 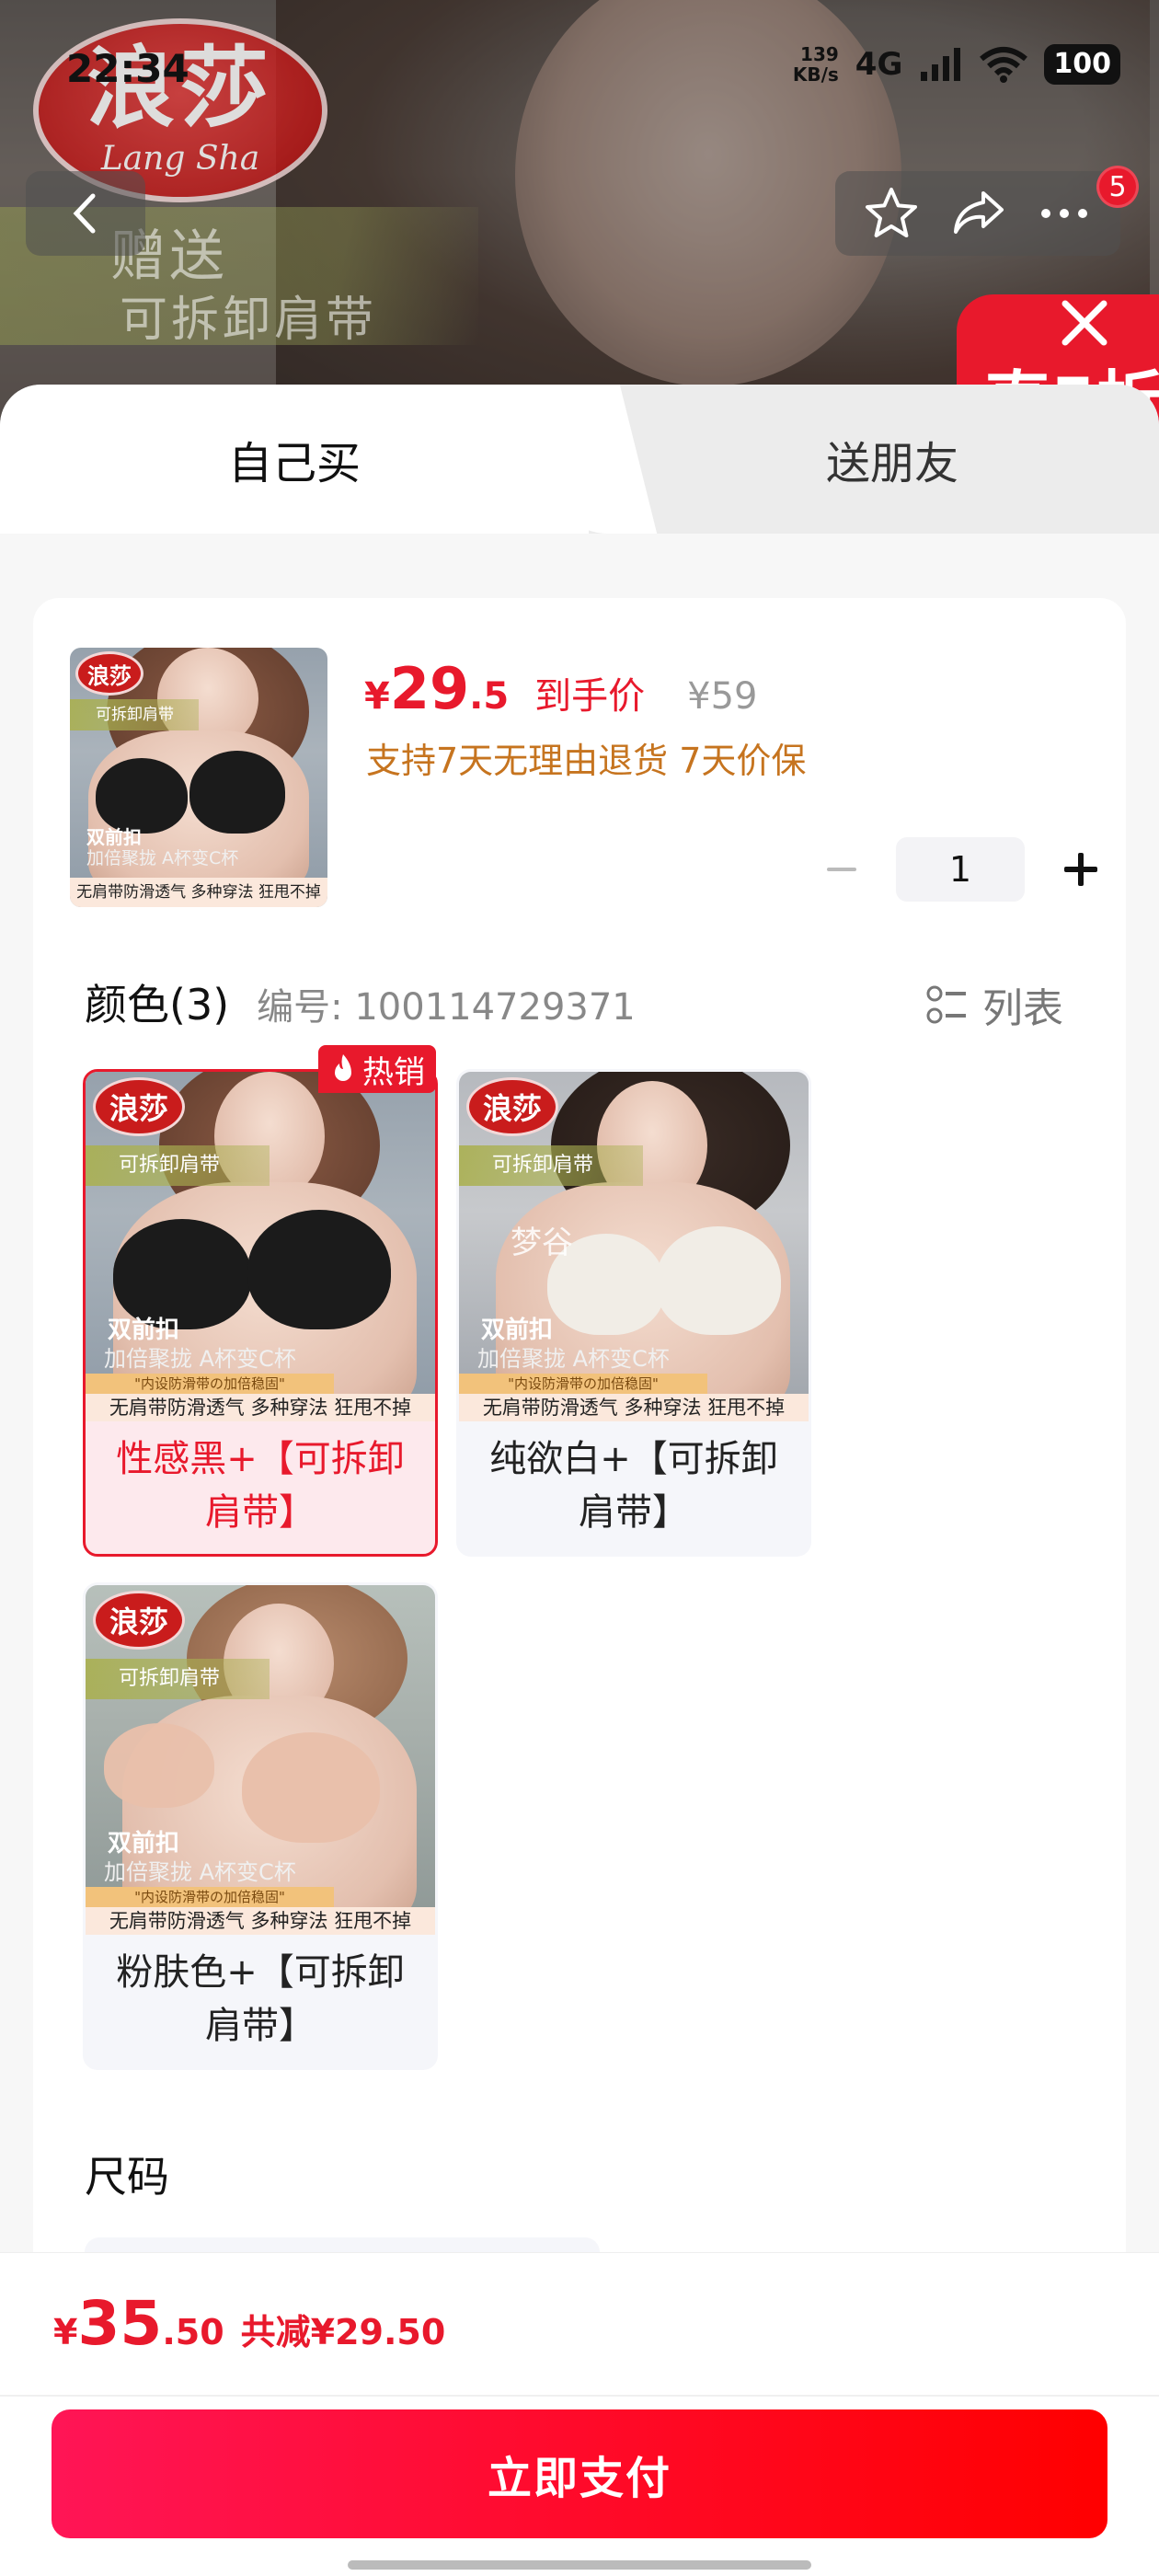 I want to click on net-speed: 139 KB/s, so click(x=816, y=64).